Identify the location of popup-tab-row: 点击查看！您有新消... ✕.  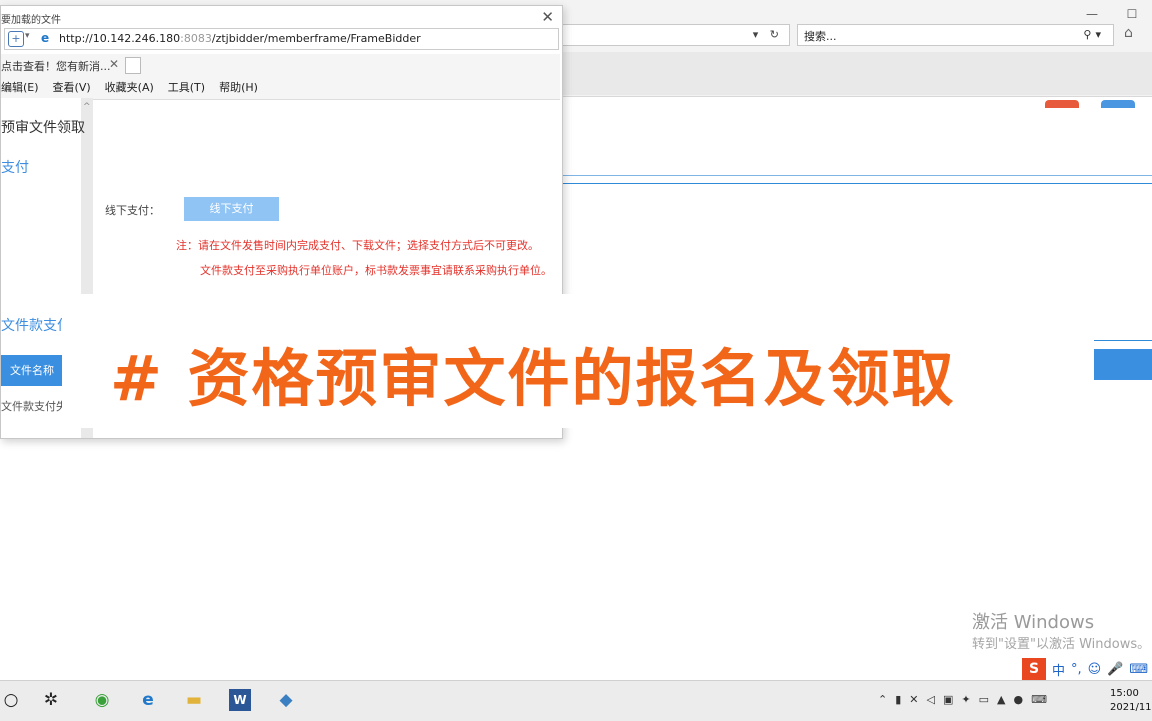
(280, 65).